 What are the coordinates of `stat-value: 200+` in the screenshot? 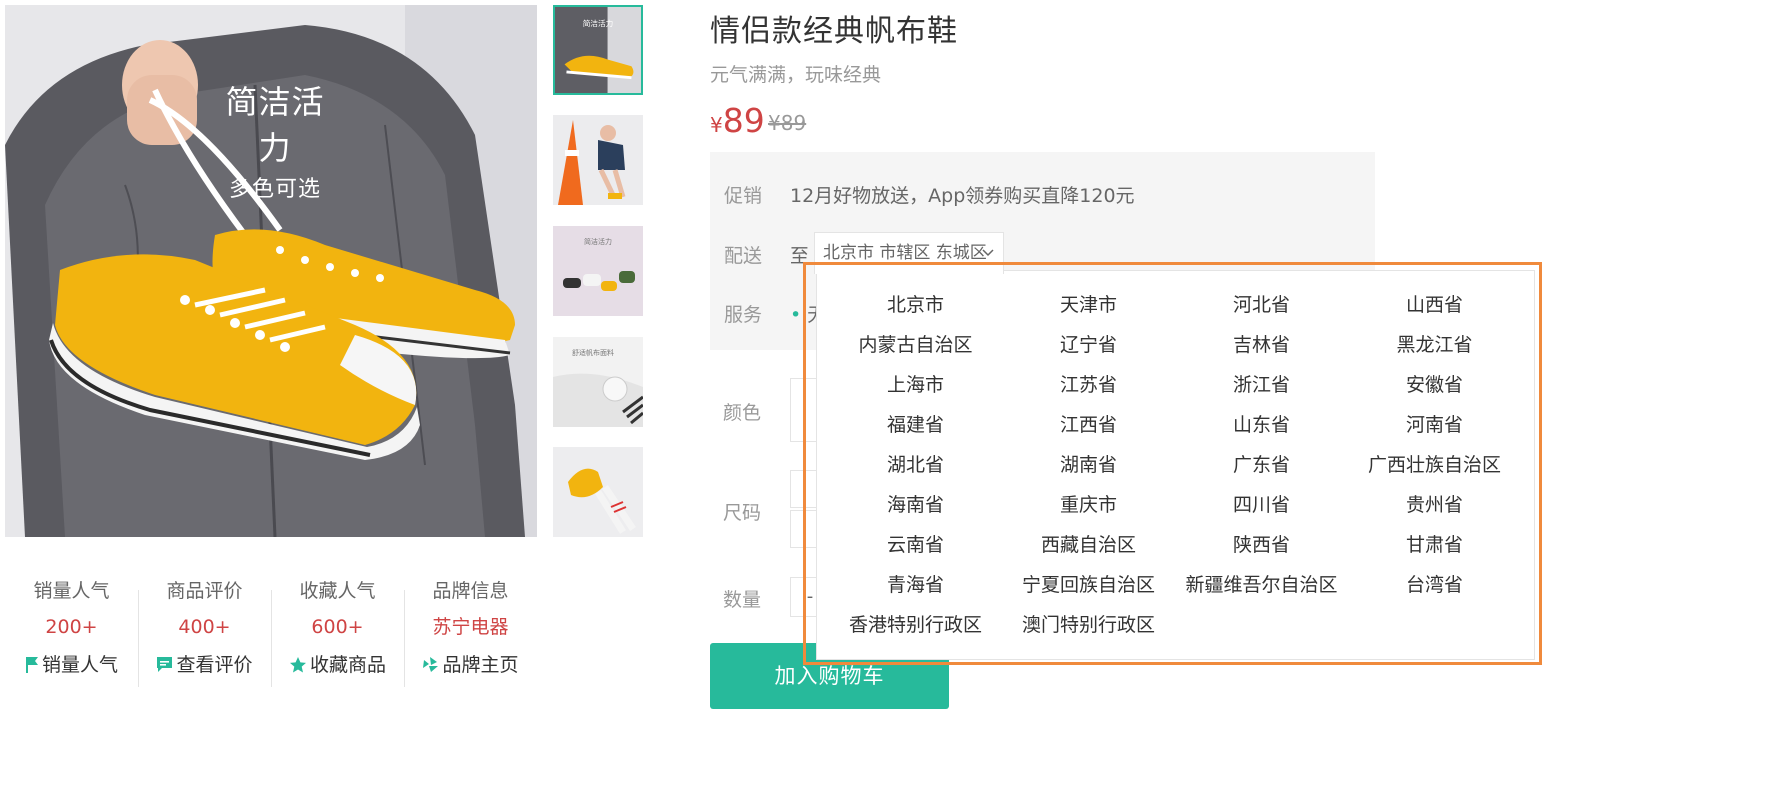 It's located at (71, 627).